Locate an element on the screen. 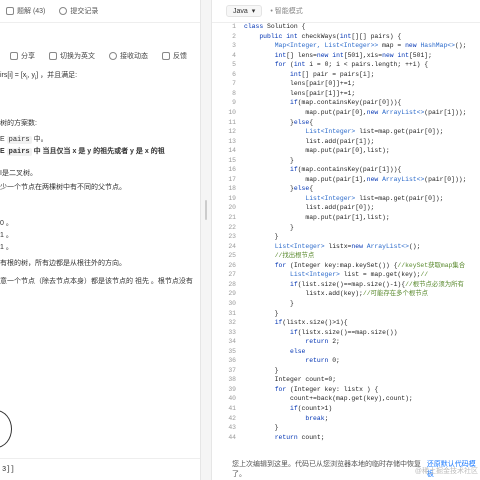 The width and height of the screenshot is (480, 480). desc-line: irs[i] = [xi, yi] ，并且满足: is located at coordinates (39, 77).